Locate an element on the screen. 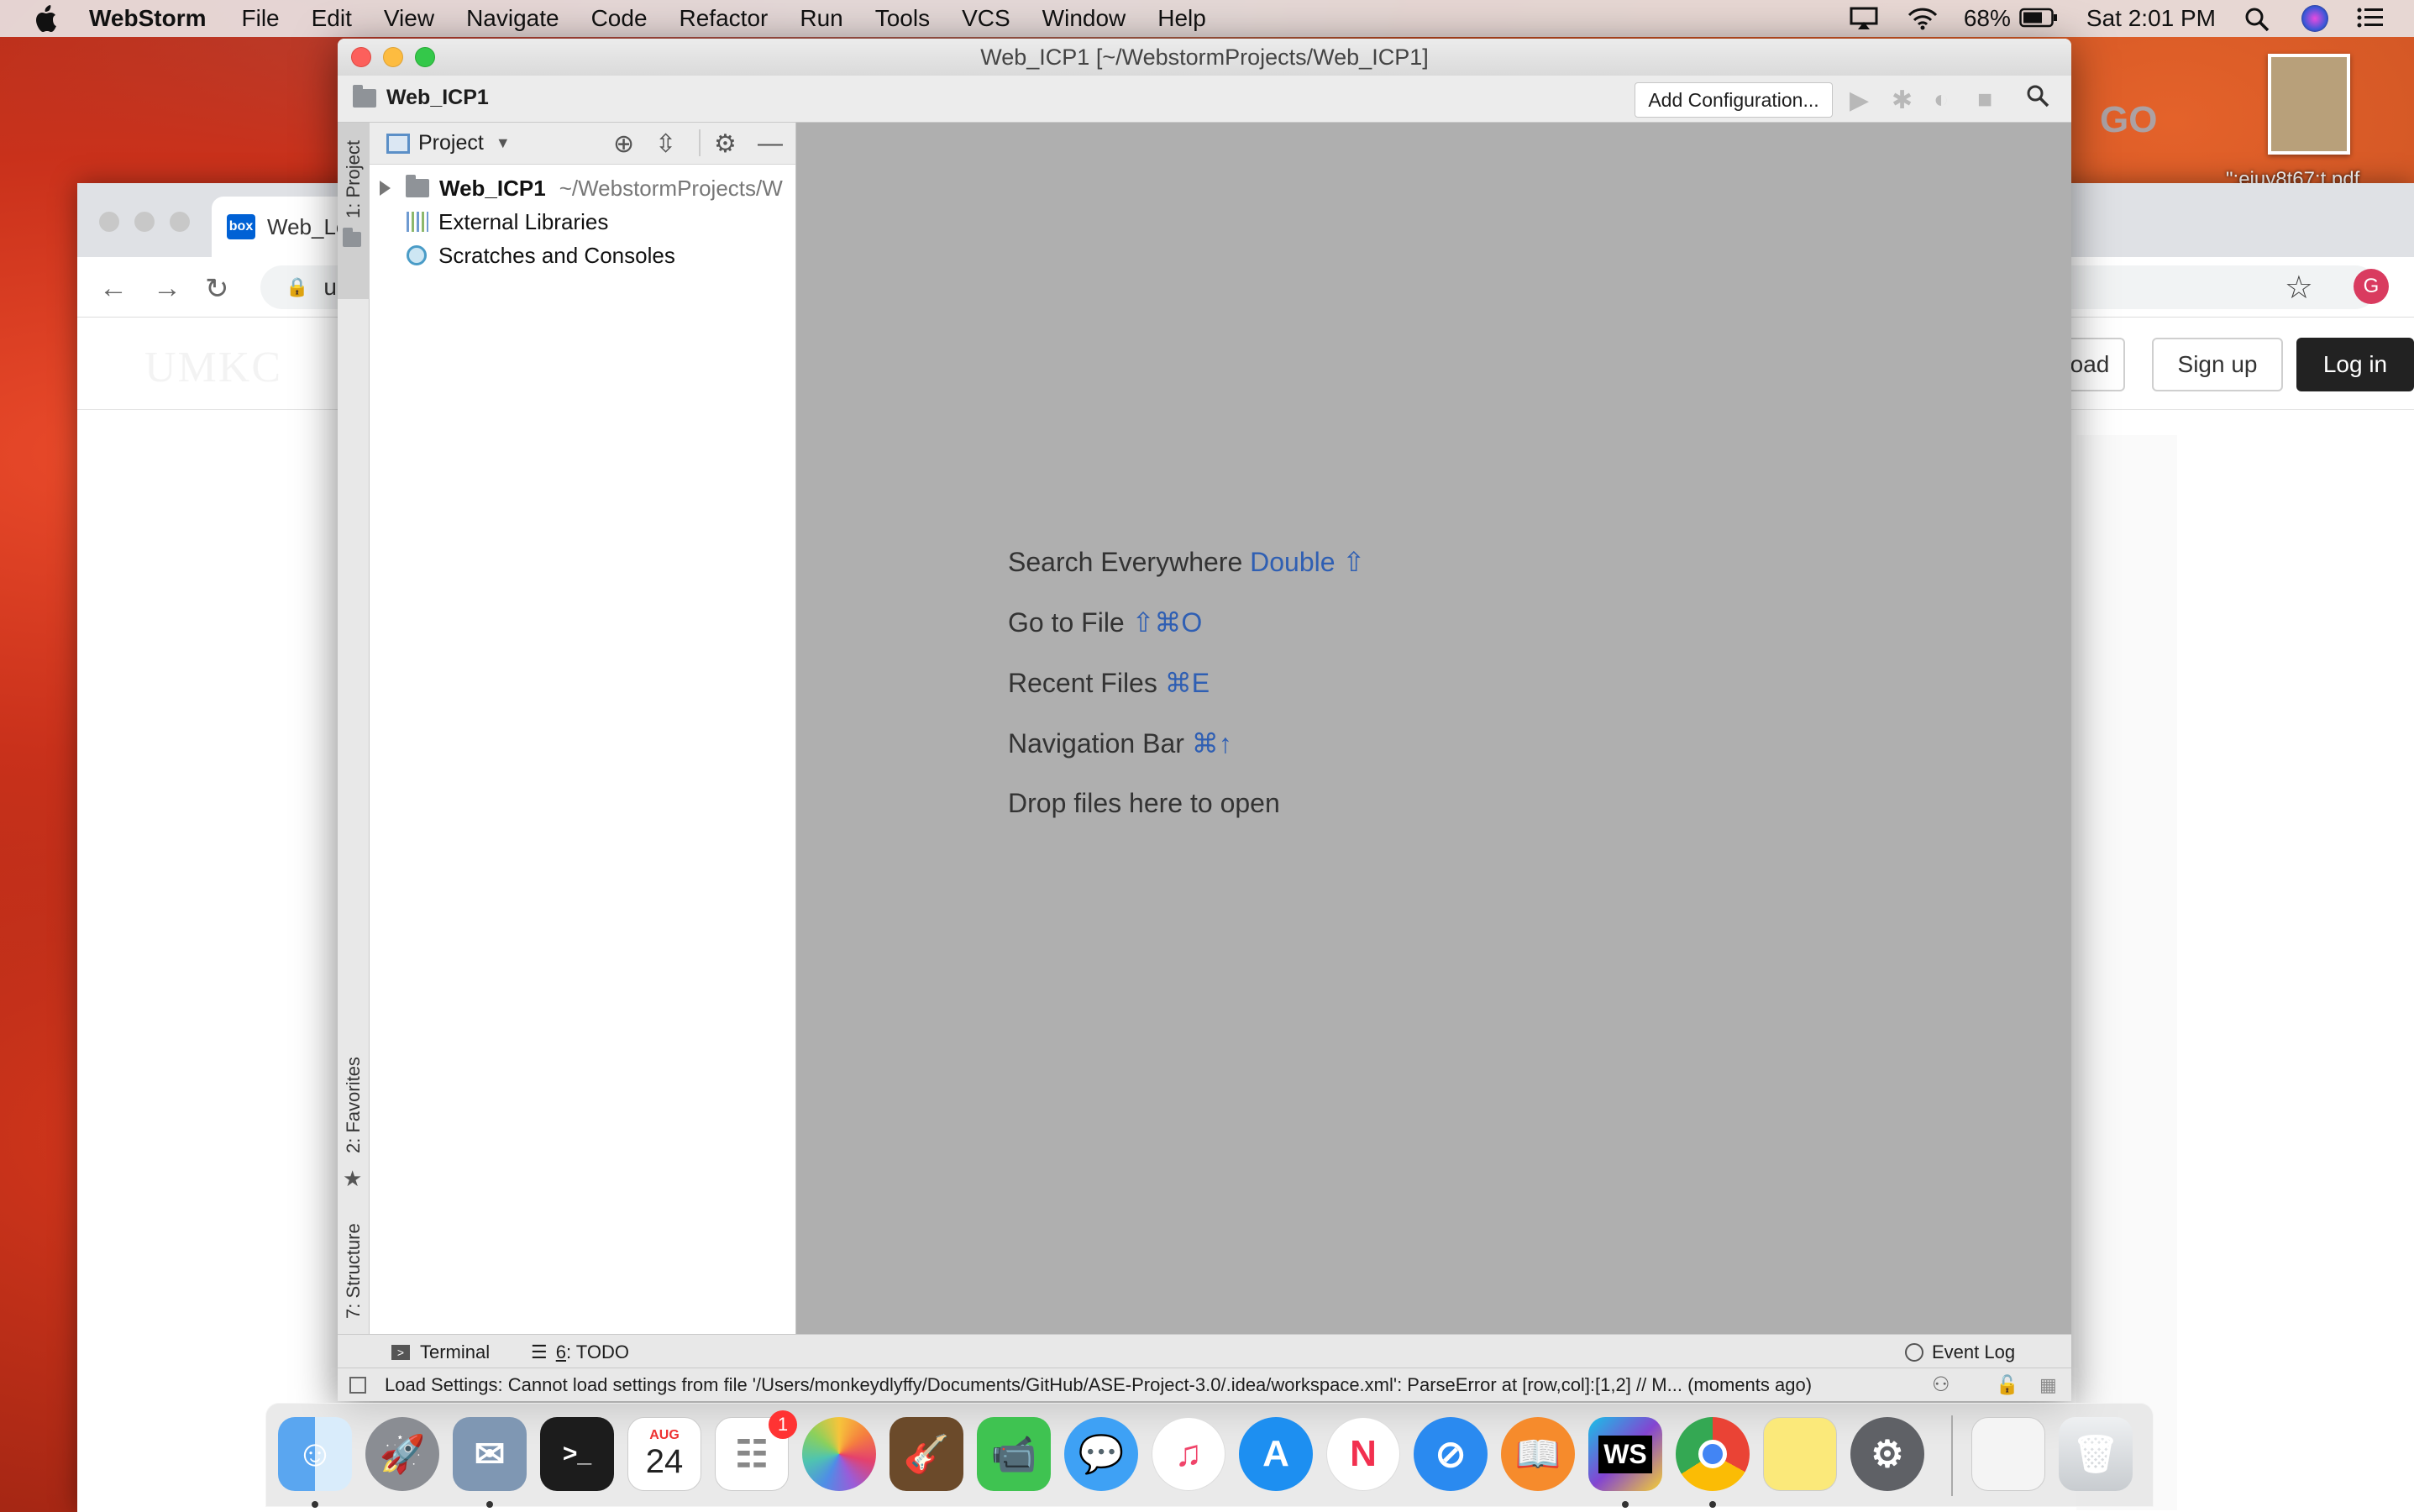  event-log-tool-tab: Event Log is located at coordinates (1960, 1352).